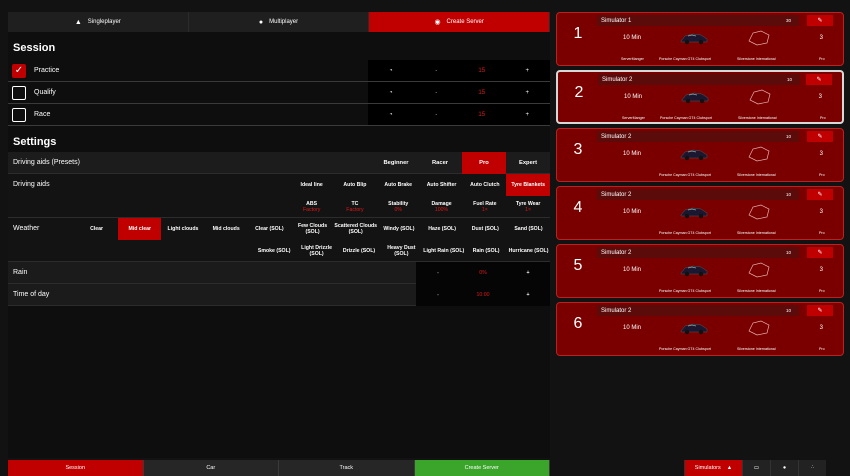 This screenshot has width=850, height=476. I want to click on aid-toggle-3: Auto Shifter, so click(441, 185).